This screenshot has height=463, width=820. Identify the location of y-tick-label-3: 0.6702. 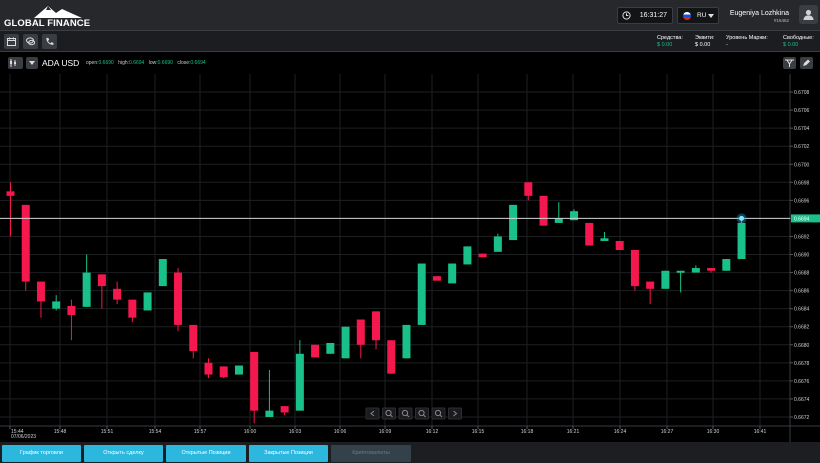
(802, 147).